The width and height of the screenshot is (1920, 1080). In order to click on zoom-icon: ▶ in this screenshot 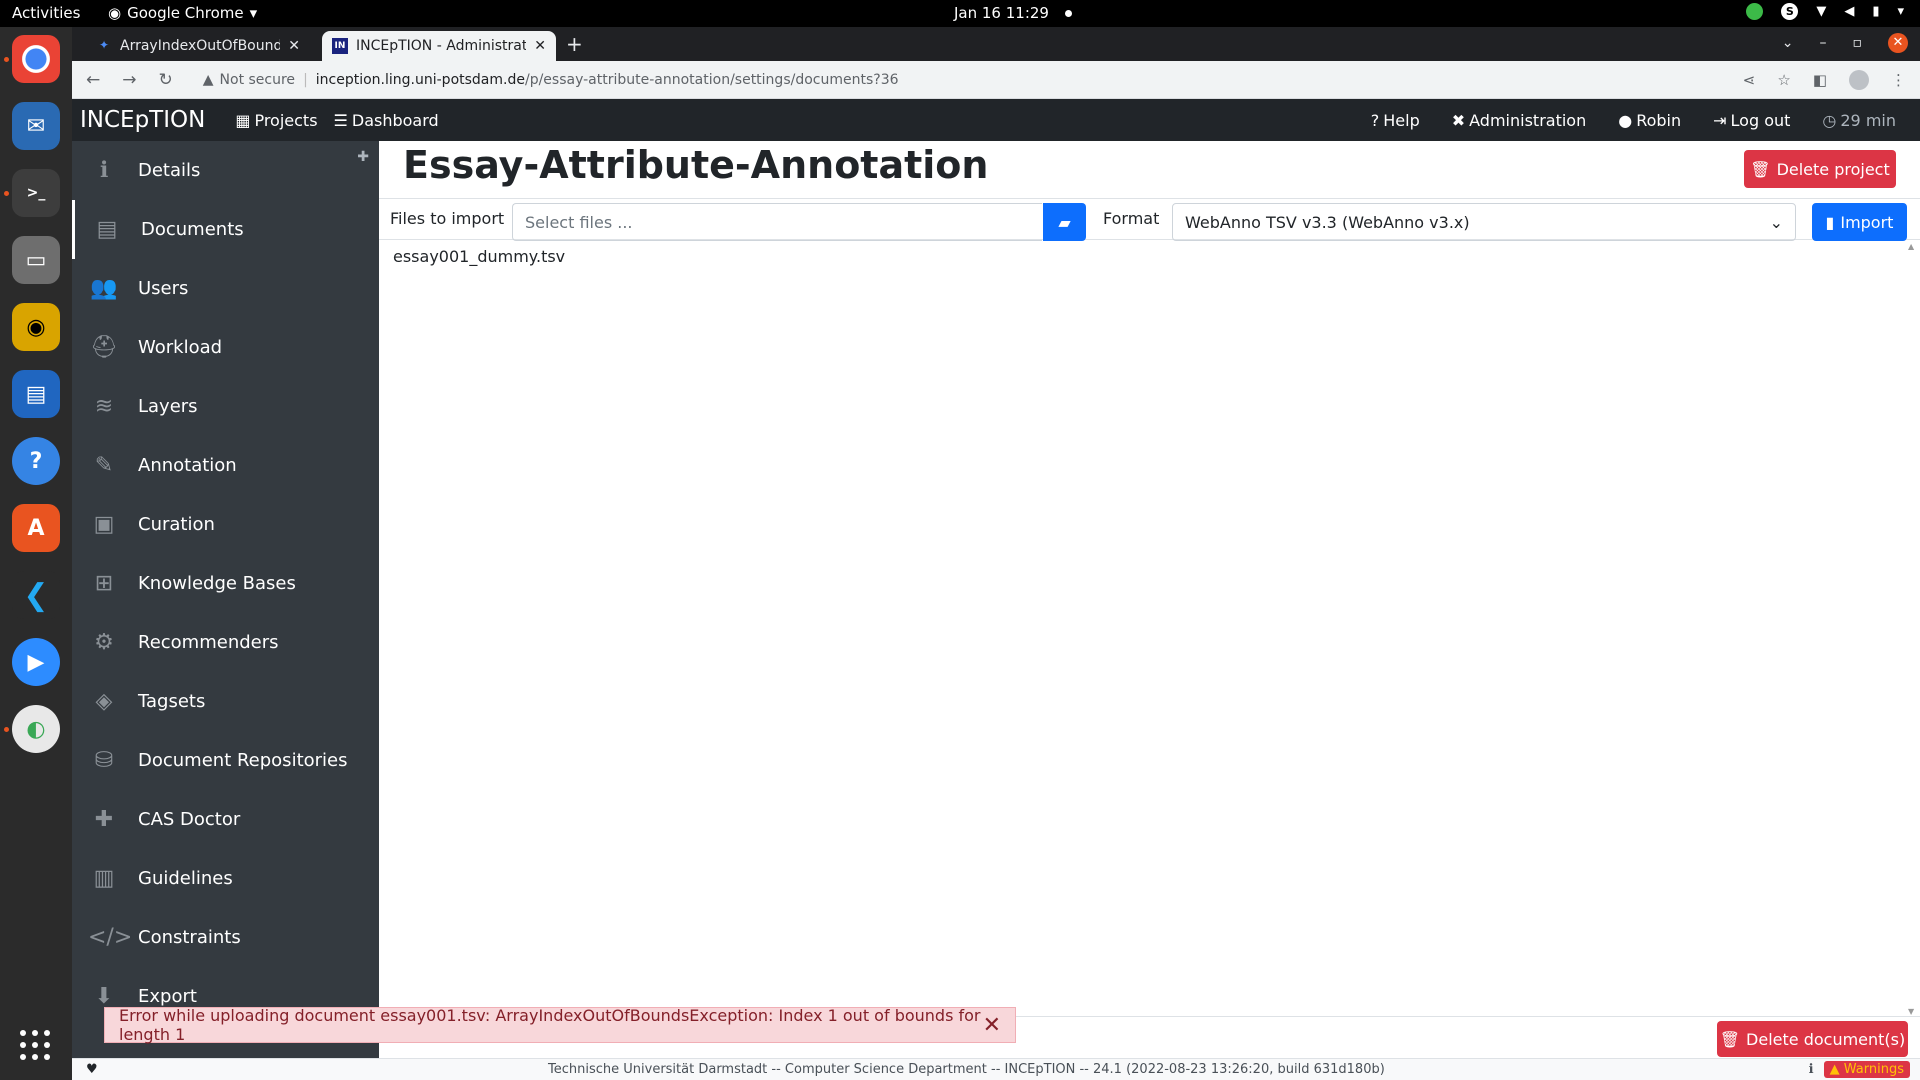, I will do `click(36, 662)`.